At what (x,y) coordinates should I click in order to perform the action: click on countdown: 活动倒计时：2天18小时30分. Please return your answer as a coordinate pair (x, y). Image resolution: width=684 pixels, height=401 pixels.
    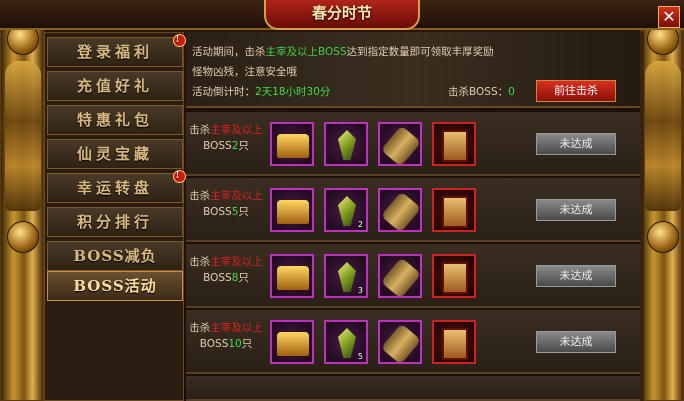
    Looking at the image, I should click on (261, 91).